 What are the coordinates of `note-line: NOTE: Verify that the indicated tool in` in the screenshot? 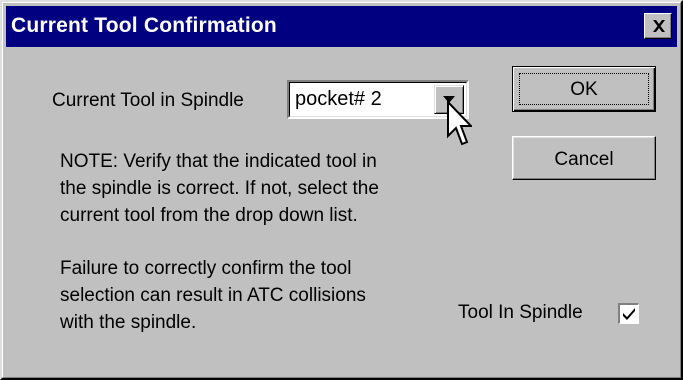 It's located at (218, 161).